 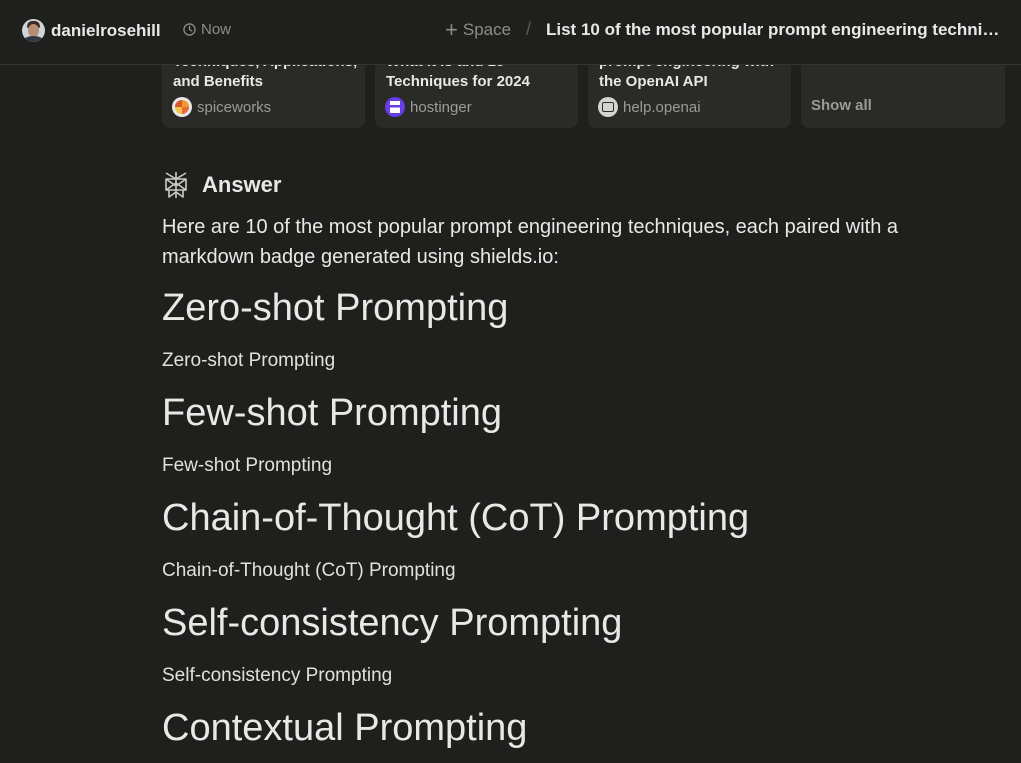 What do you see at coordinates (451, 29) in the screenshot?
I see `plus-icon: +` at bounding box center [451, 29].